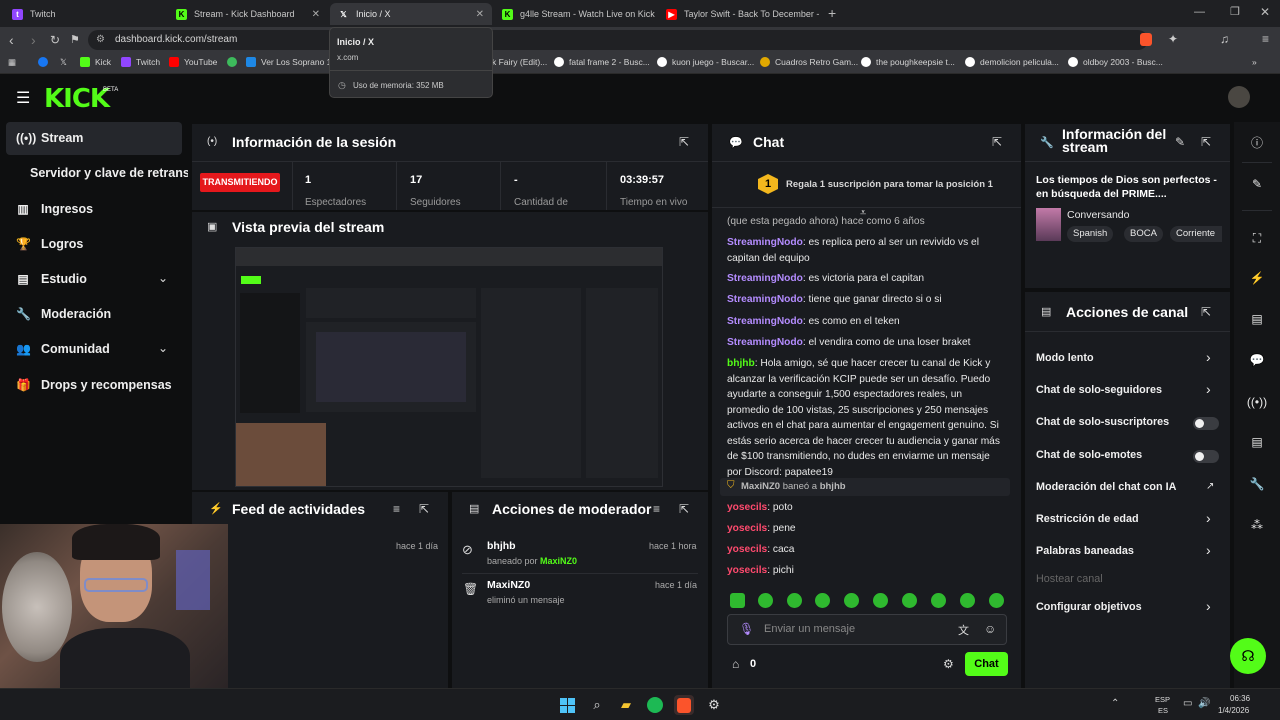  What do you see at coordinates (746, 629) in the screenshot?
I see `microphone-icon: 🎙` at bounding box center [746, 629].